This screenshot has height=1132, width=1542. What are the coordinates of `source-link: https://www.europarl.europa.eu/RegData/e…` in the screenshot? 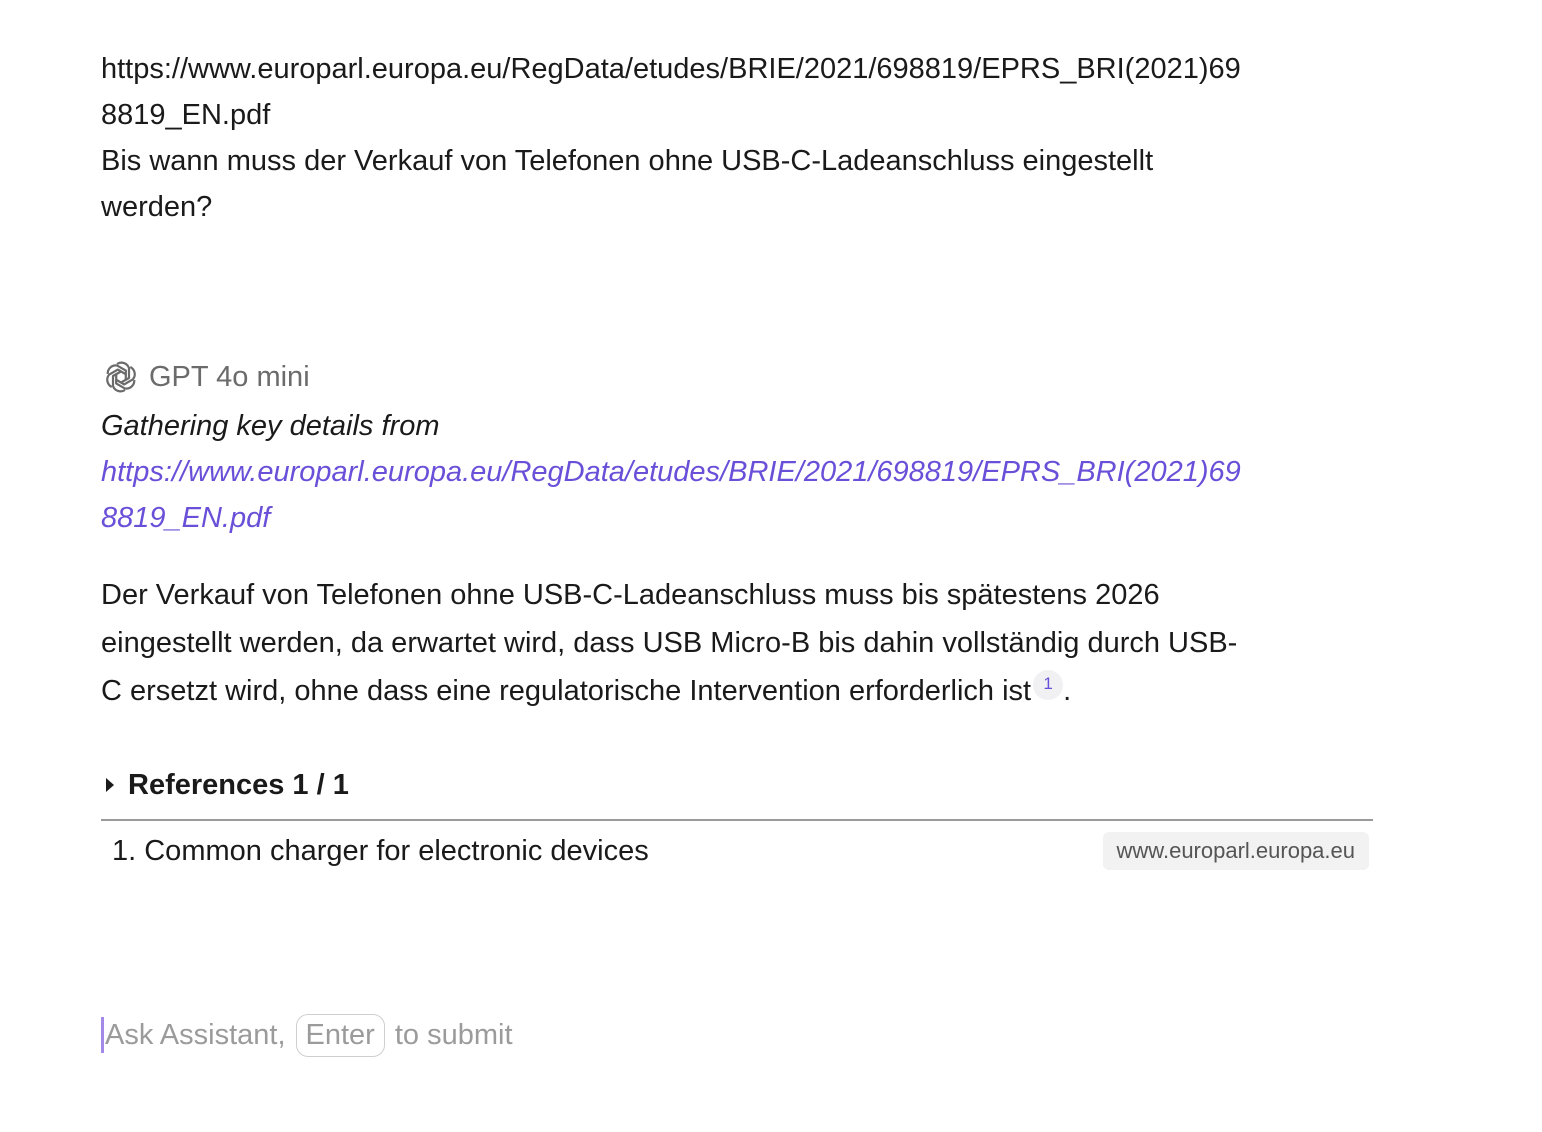 It's located at (737, 472).